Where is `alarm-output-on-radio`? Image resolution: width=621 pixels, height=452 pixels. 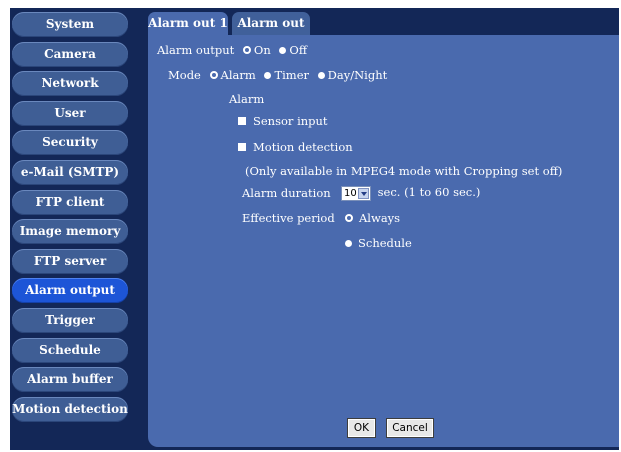 alarm-output-on-radio is located at coordinates (246, 50).